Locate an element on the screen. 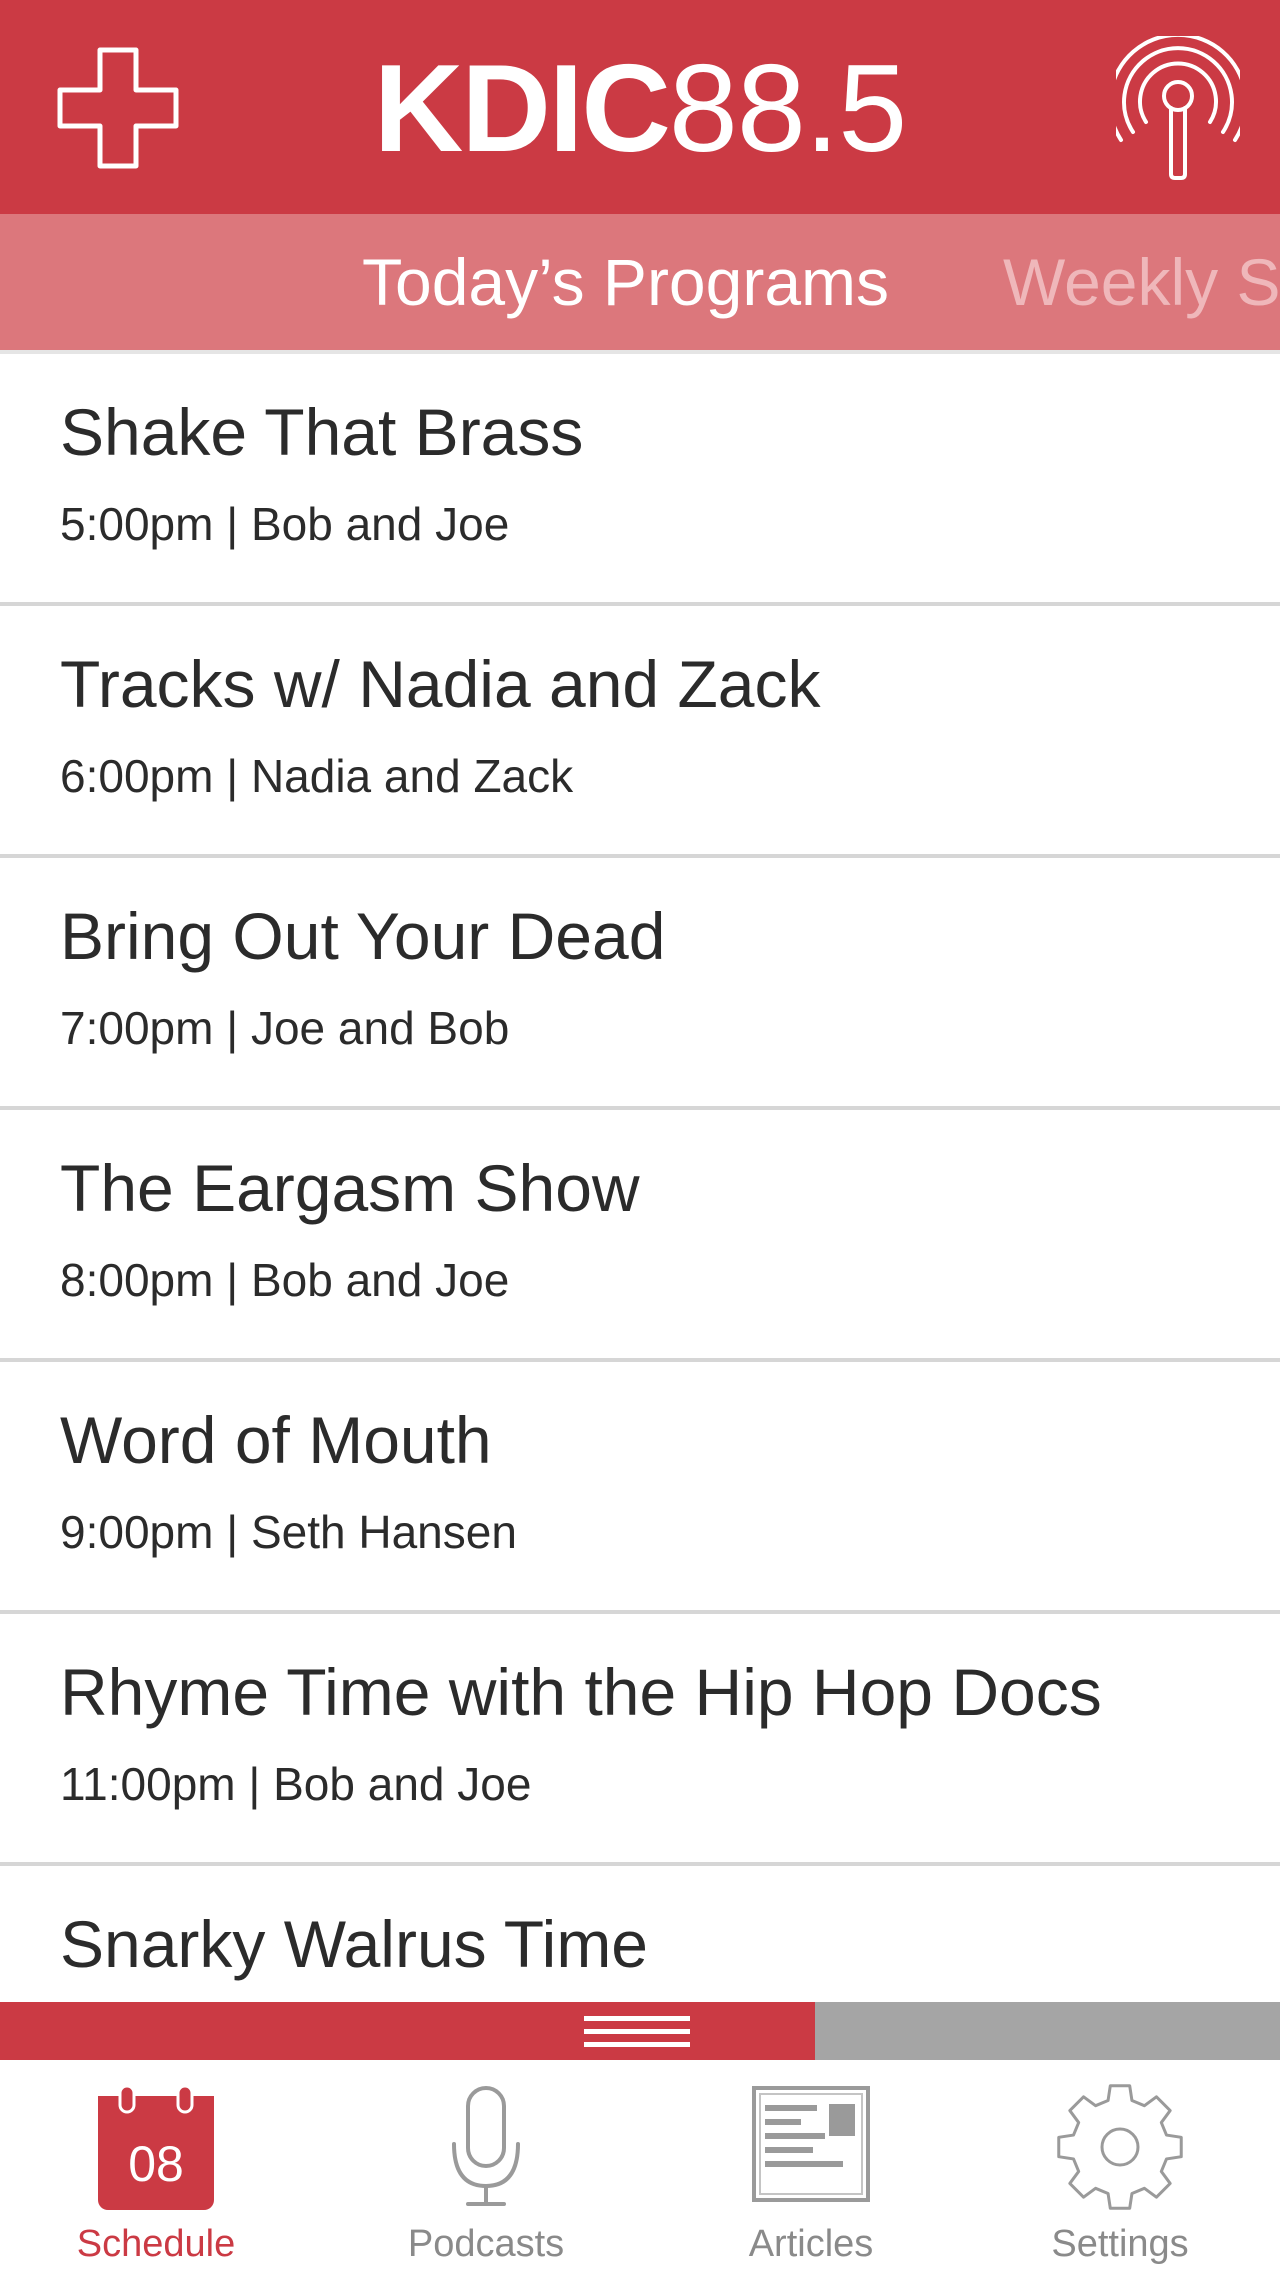 The width and height of the screenshot is (1280, 2272). microphone-icon is located at coordinates (486, 2149).